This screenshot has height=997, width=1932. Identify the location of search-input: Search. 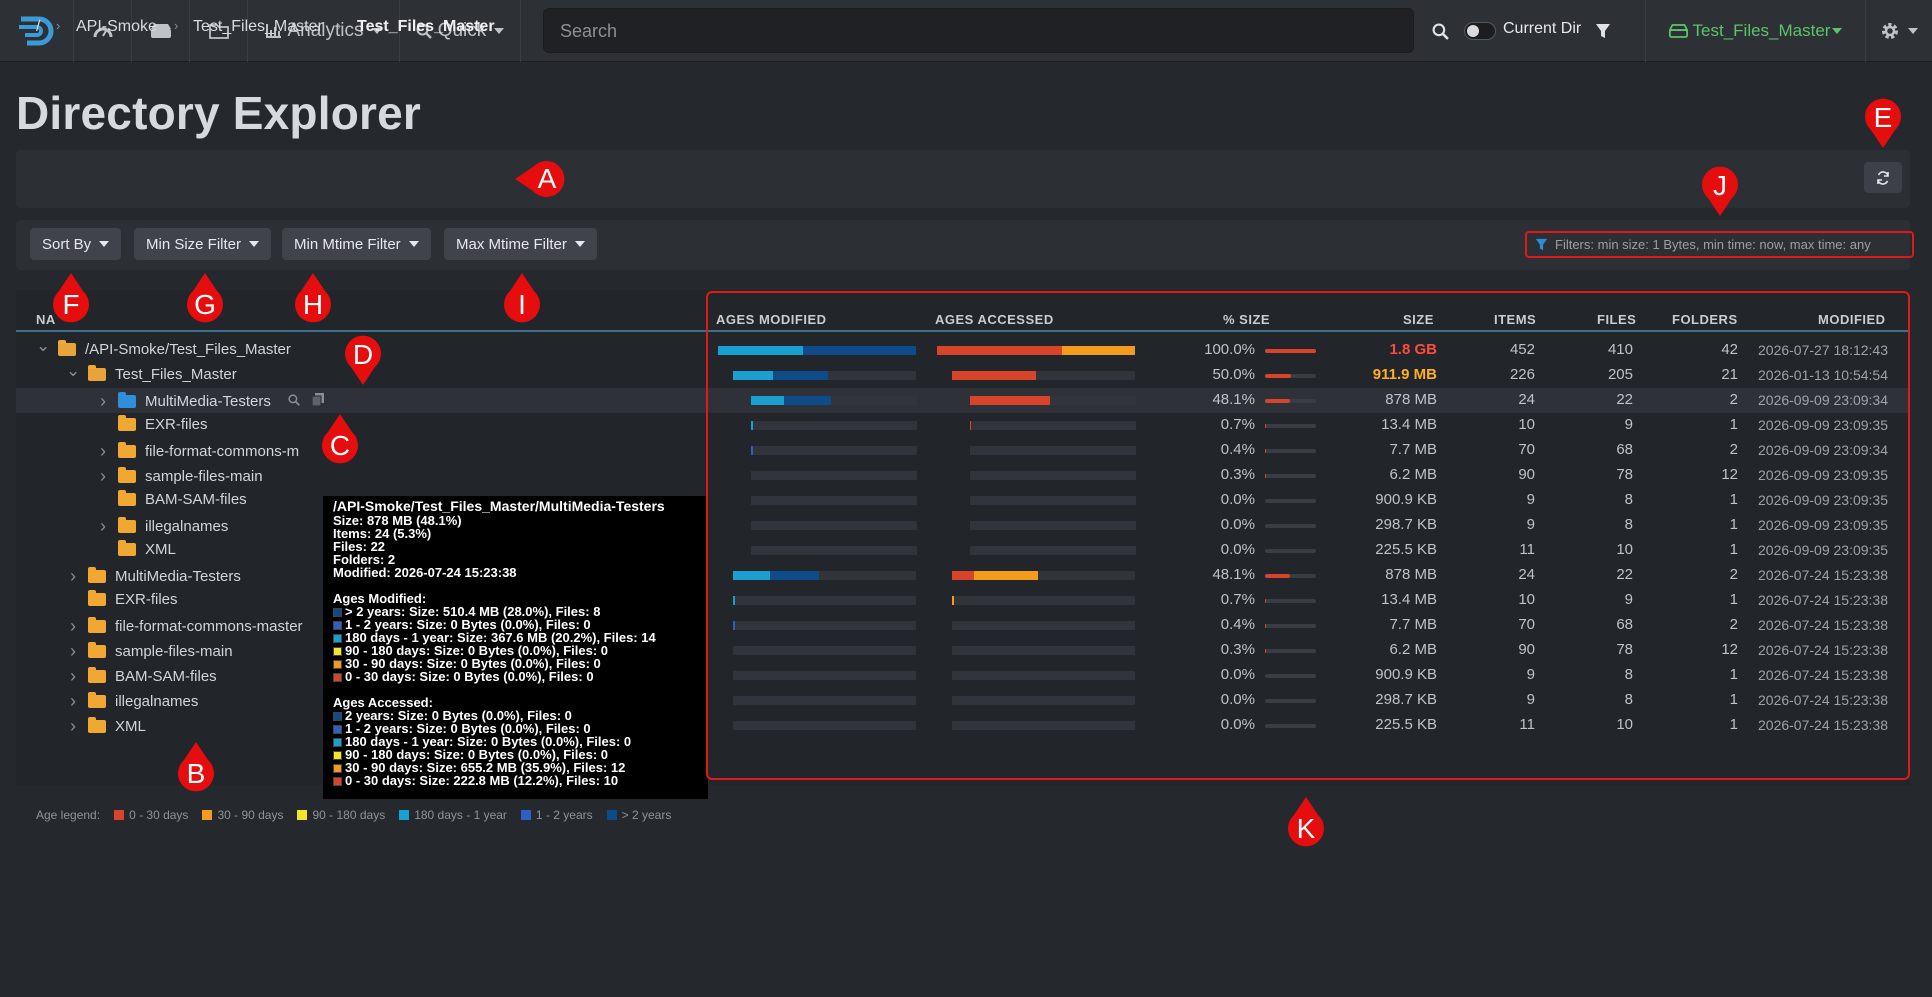
(978, 30).